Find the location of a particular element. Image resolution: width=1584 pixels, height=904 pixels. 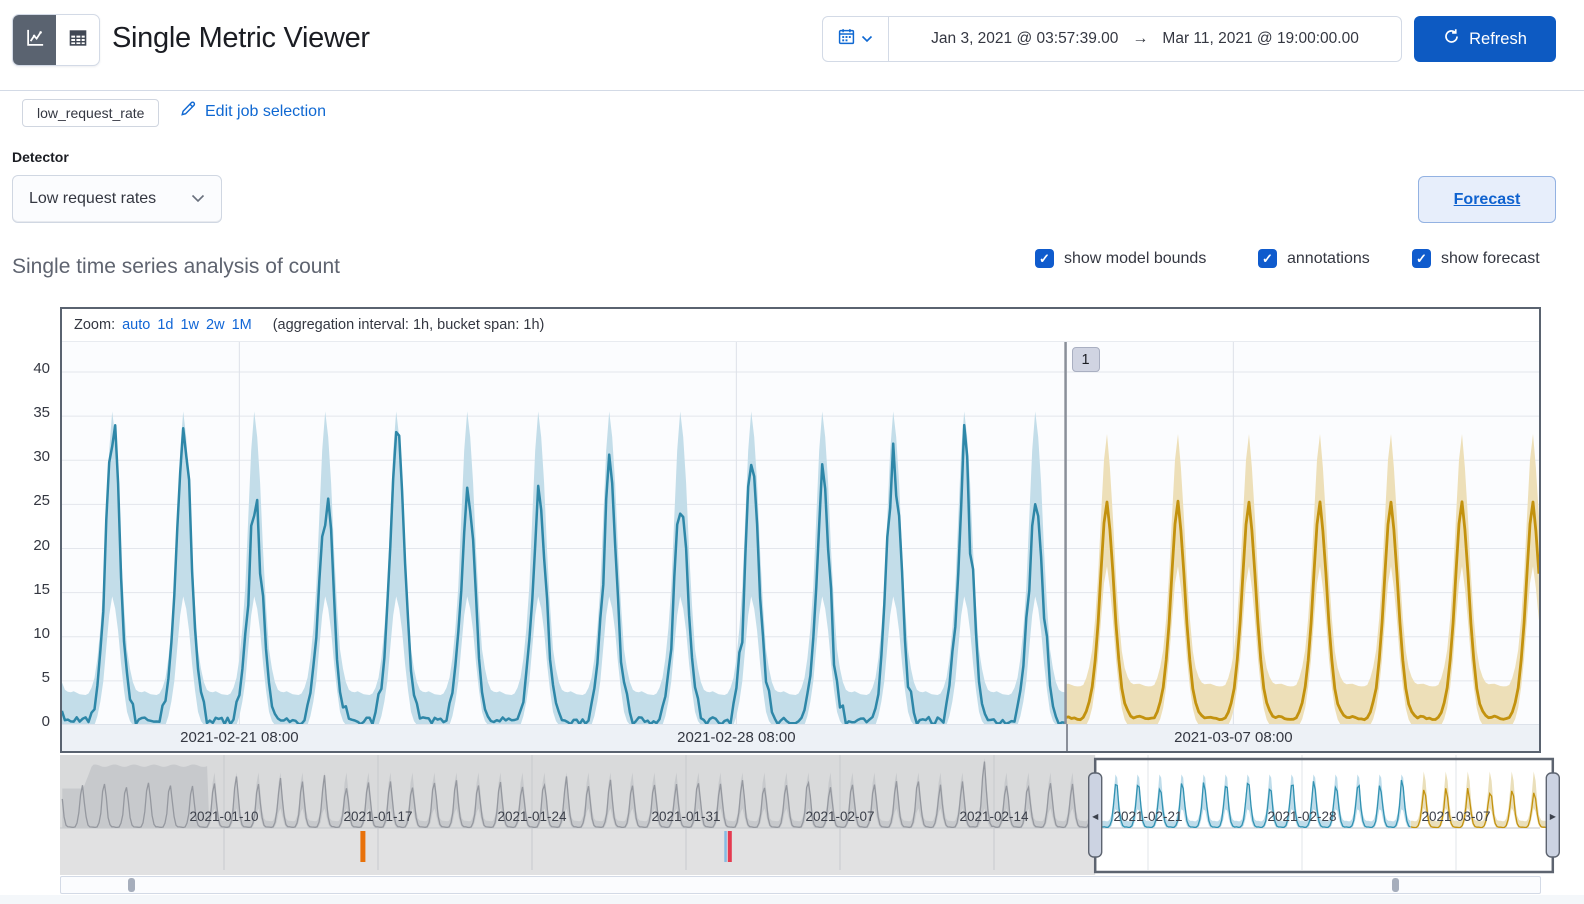

line-chart-icon is located at coordinates (35, 40).